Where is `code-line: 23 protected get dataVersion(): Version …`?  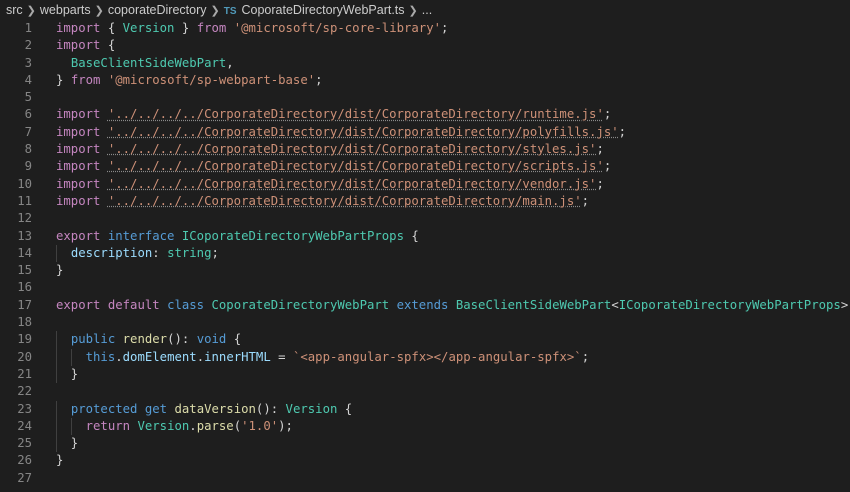
code-line: 23 protected get dataVersion(): Version … is located at coordinates (425, 409).